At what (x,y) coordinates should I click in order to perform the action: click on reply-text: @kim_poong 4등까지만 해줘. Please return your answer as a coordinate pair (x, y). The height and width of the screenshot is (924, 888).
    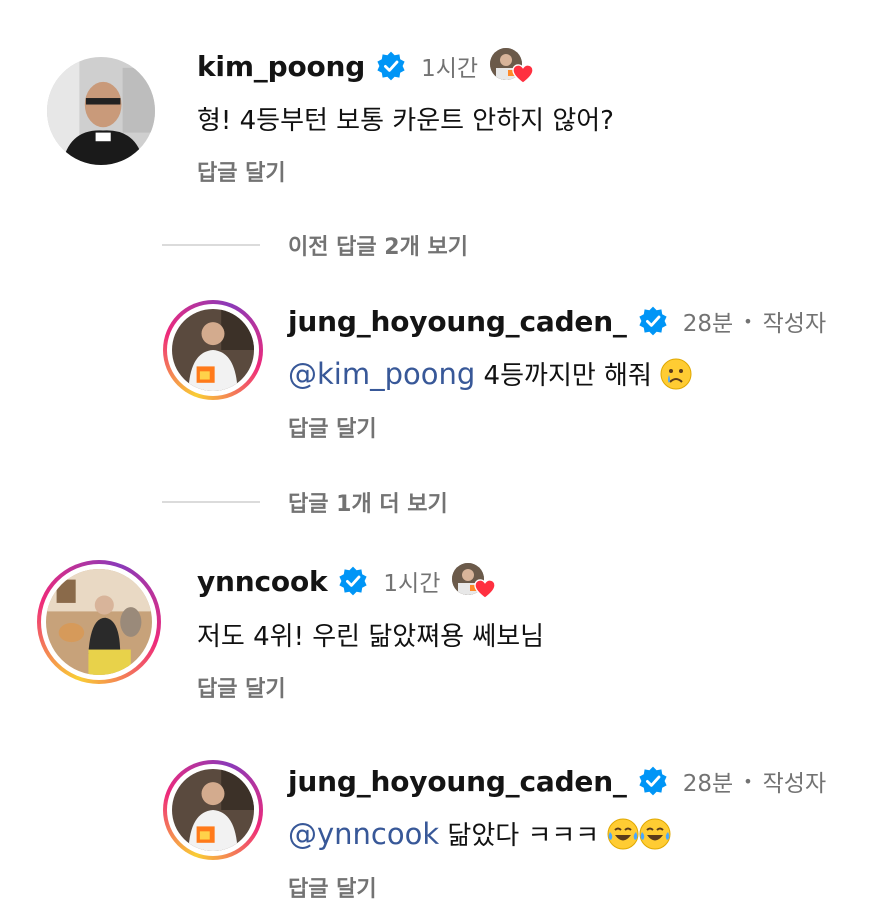
    Looking at the image, I should click on (490, 373).